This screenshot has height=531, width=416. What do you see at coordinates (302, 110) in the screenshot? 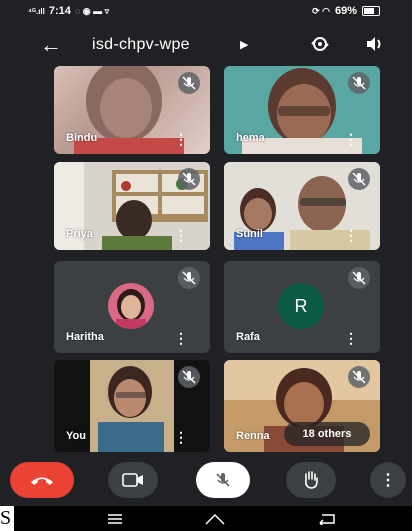
I see `participant-tile: hema ⋮` at bounding box center [302, 110].